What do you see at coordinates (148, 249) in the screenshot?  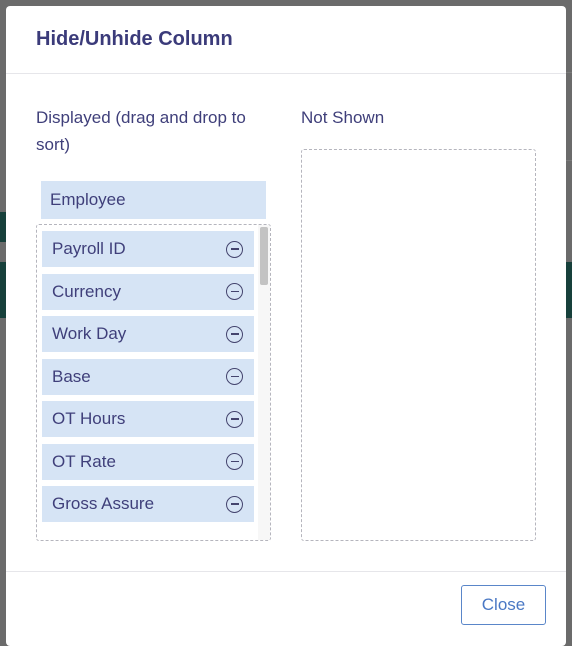 I see `displayed-column-item: Payroll ID` at bounding box center [148, 249].